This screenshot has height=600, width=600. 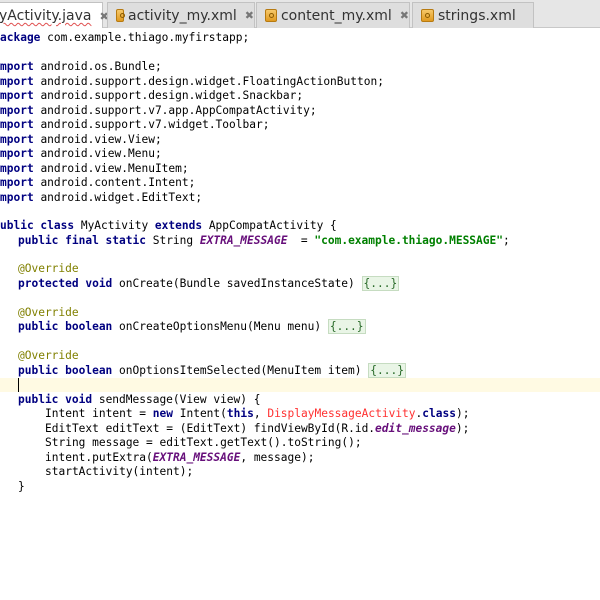 What do you see at coordinates (145, 37) in the screenshot?
I see `package-name: com.example.thiago.myfirstapp;` at bounding box center [145, 37].